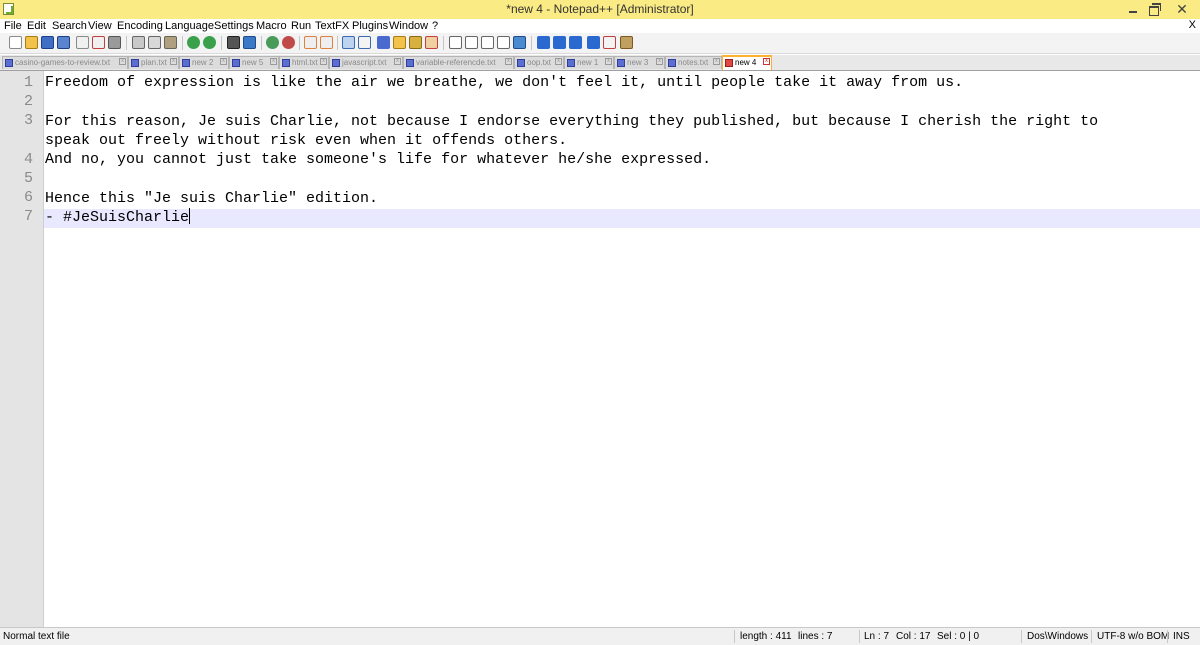 This screenshot has width=1200, height=645. Describe the element at coordinates (693, 62) in the screenshot. I see `tab-notes: notes.txt x` at that location.